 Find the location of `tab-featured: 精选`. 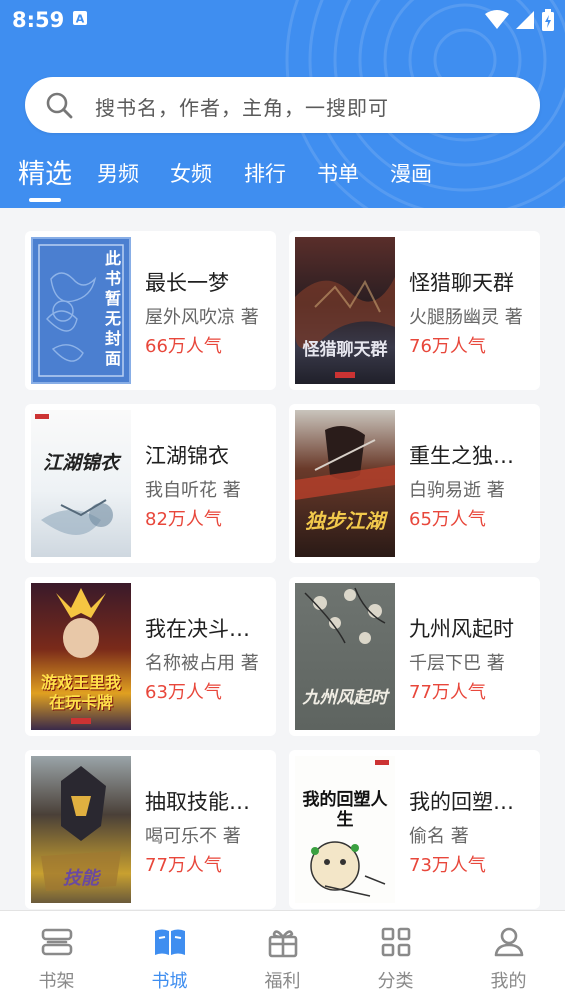

tab-featured: 精选 is located at coordinates (45, 171).